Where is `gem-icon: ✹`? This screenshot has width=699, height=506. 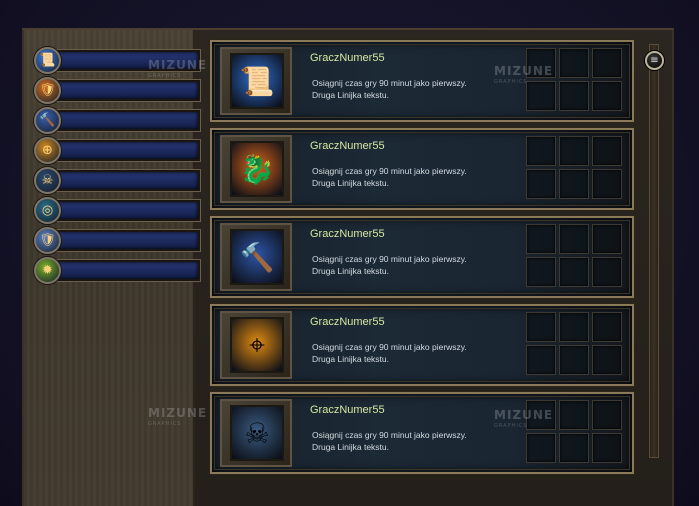
gem-icon: ✹ is located at coordinates (47, 270).